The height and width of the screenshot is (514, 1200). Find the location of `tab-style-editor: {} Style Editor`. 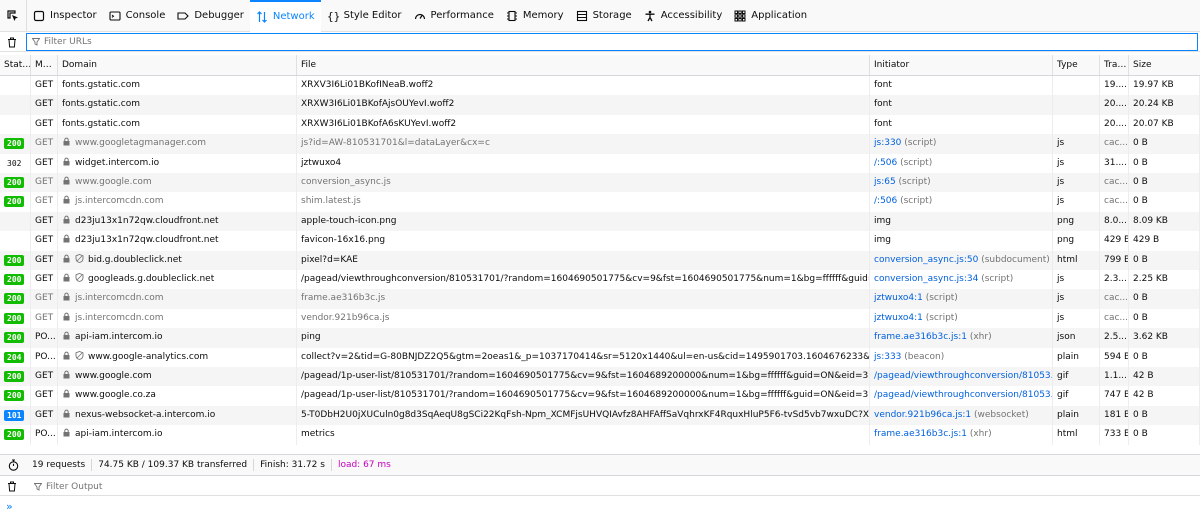

tab-style-editor: {} Style Editor is located at coordinates (364, 16).